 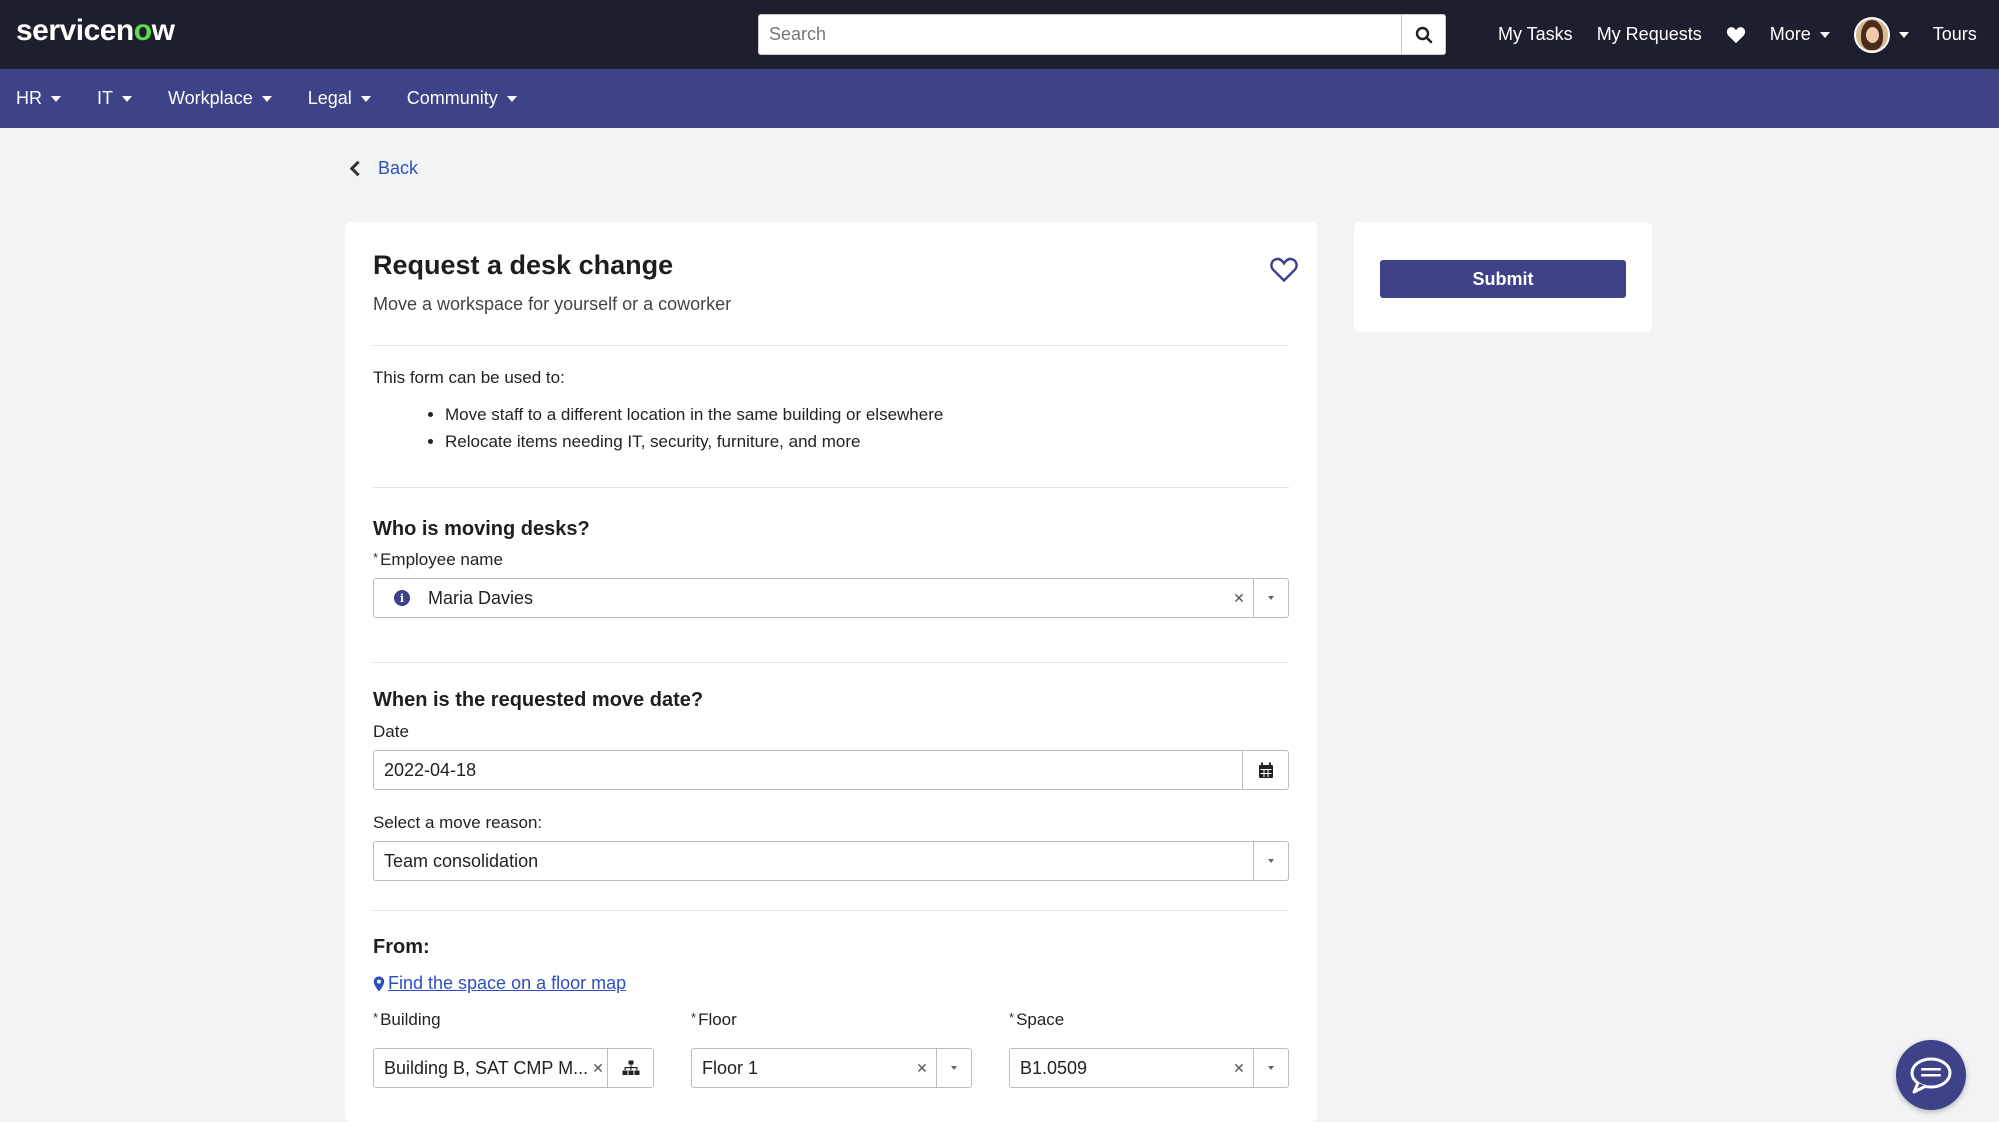 I want to click on space-label: * Space, so click(x=1036, y=1020).